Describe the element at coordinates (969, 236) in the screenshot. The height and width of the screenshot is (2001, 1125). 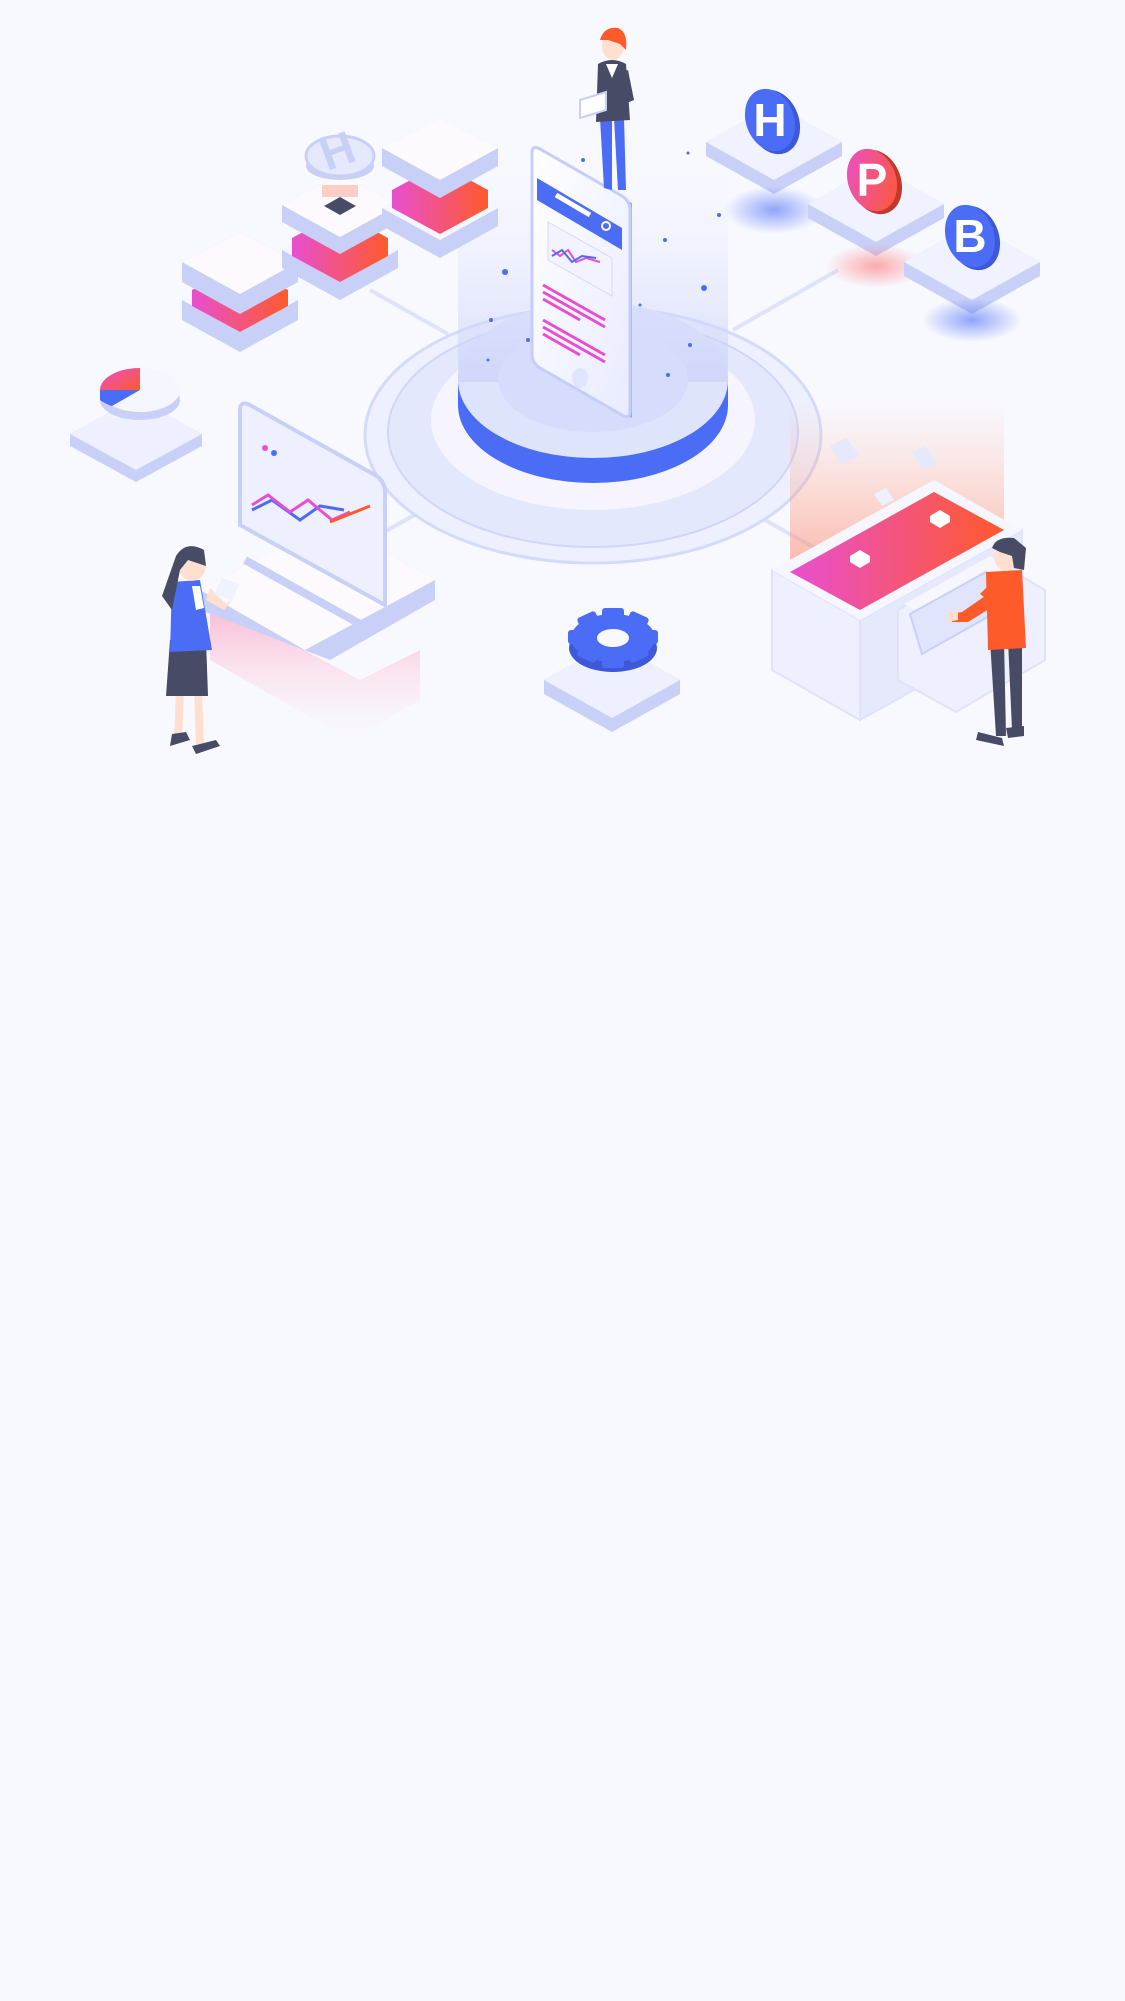
I see `coin-letter-b: B` at that location.